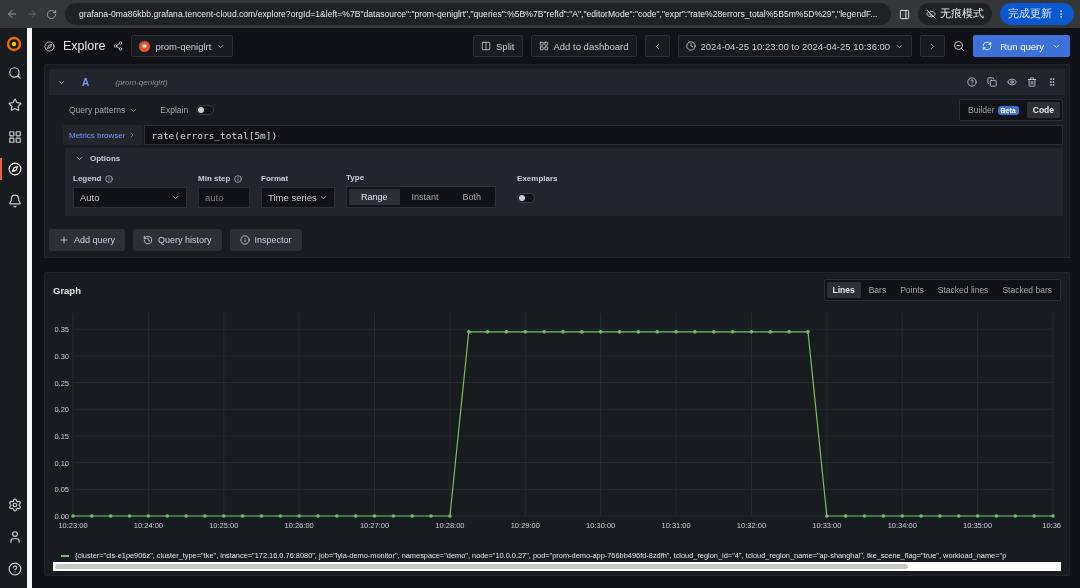  What do you see at coordinates (67, 290) in the screenshot?
I see `panel-title: Graph` at bounding box center [67, 290].